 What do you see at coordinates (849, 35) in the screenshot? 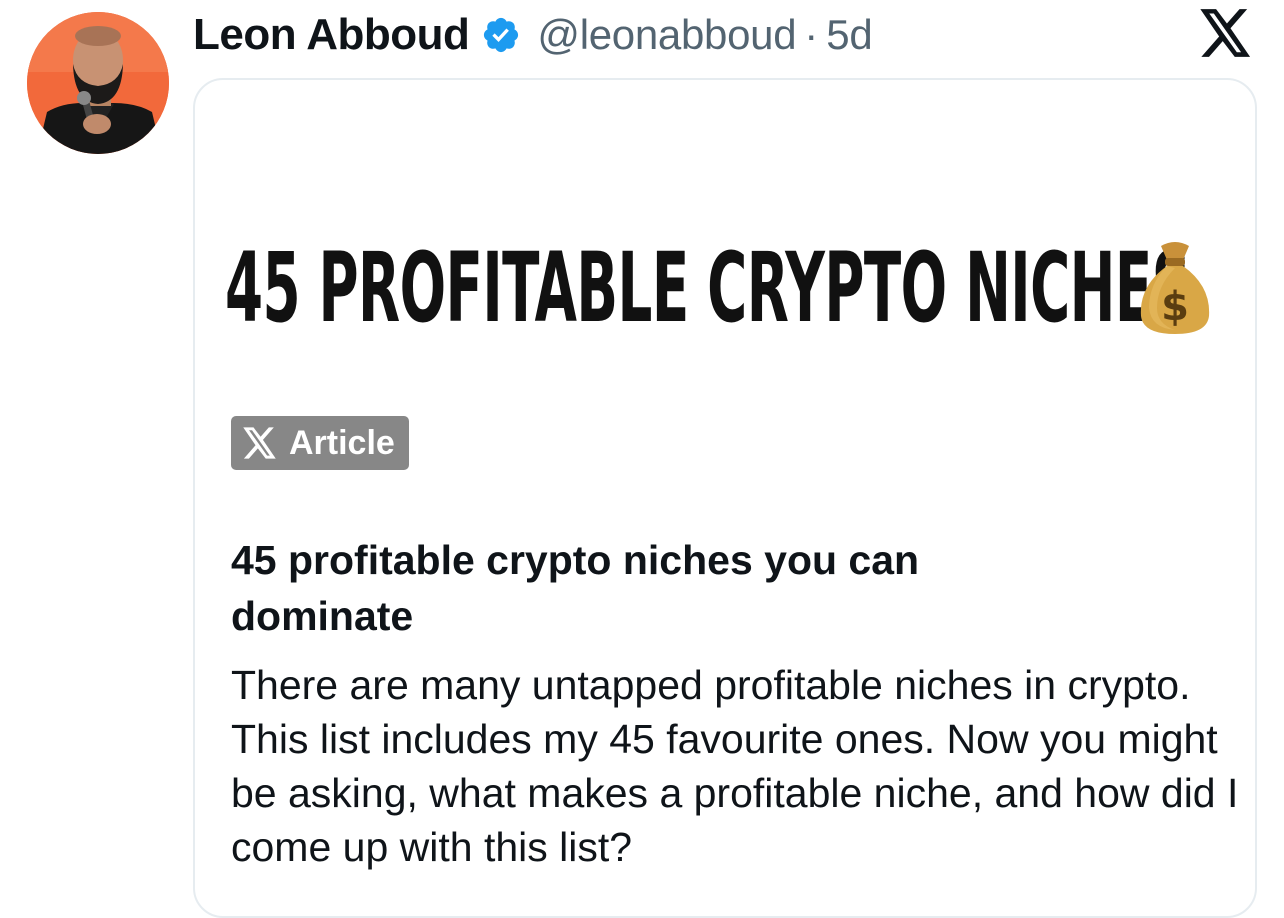
I see `tweet-timestamp: 5d` at bounding box center [849, 35].